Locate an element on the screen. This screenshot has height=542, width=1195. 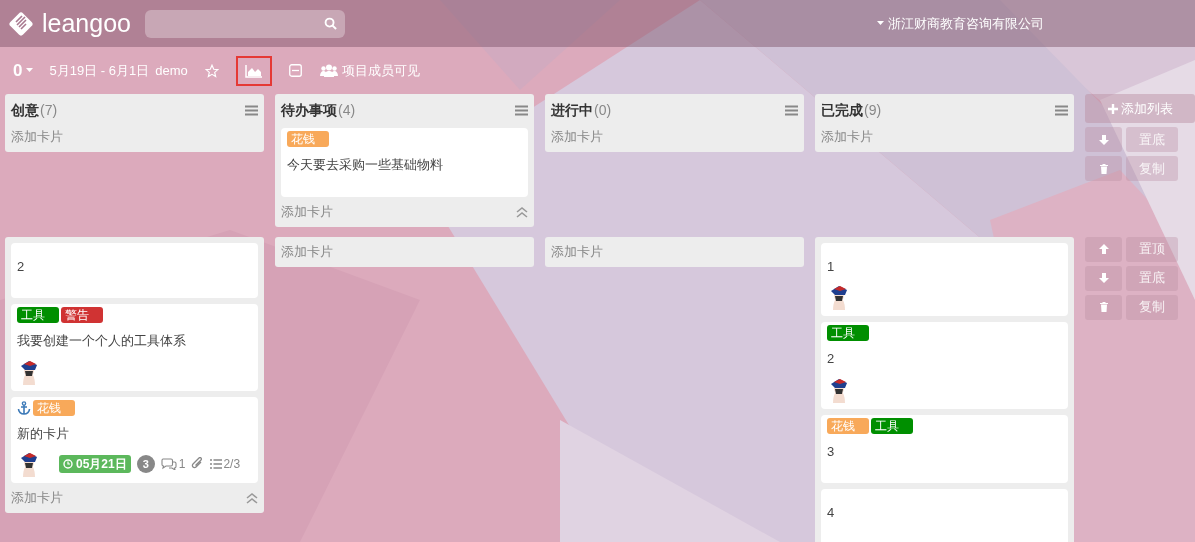
people-icon is located at coordinates (328, 70).